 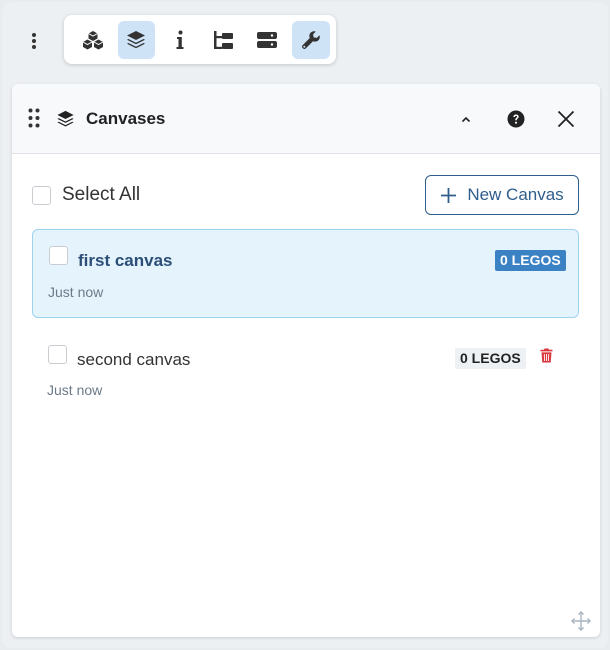 I want to click on toolbar-wrench-button, so click(x=311, y=39).